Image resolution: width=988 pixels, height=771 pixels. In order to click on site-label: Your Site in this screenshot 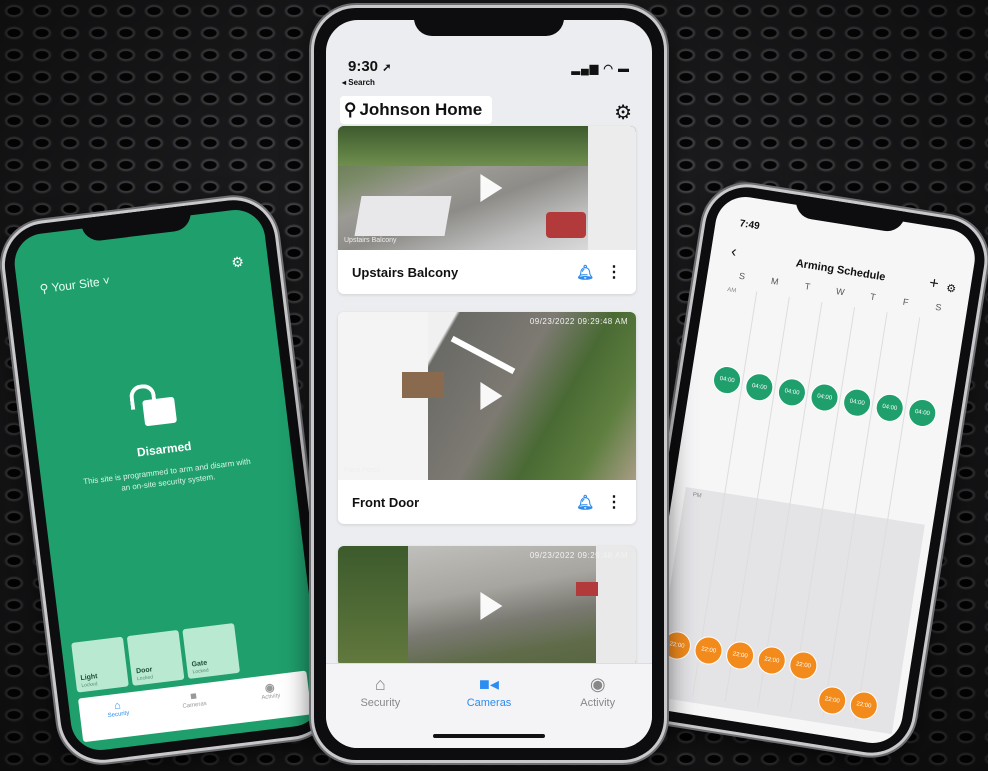, I will do `click(75, 284)`.